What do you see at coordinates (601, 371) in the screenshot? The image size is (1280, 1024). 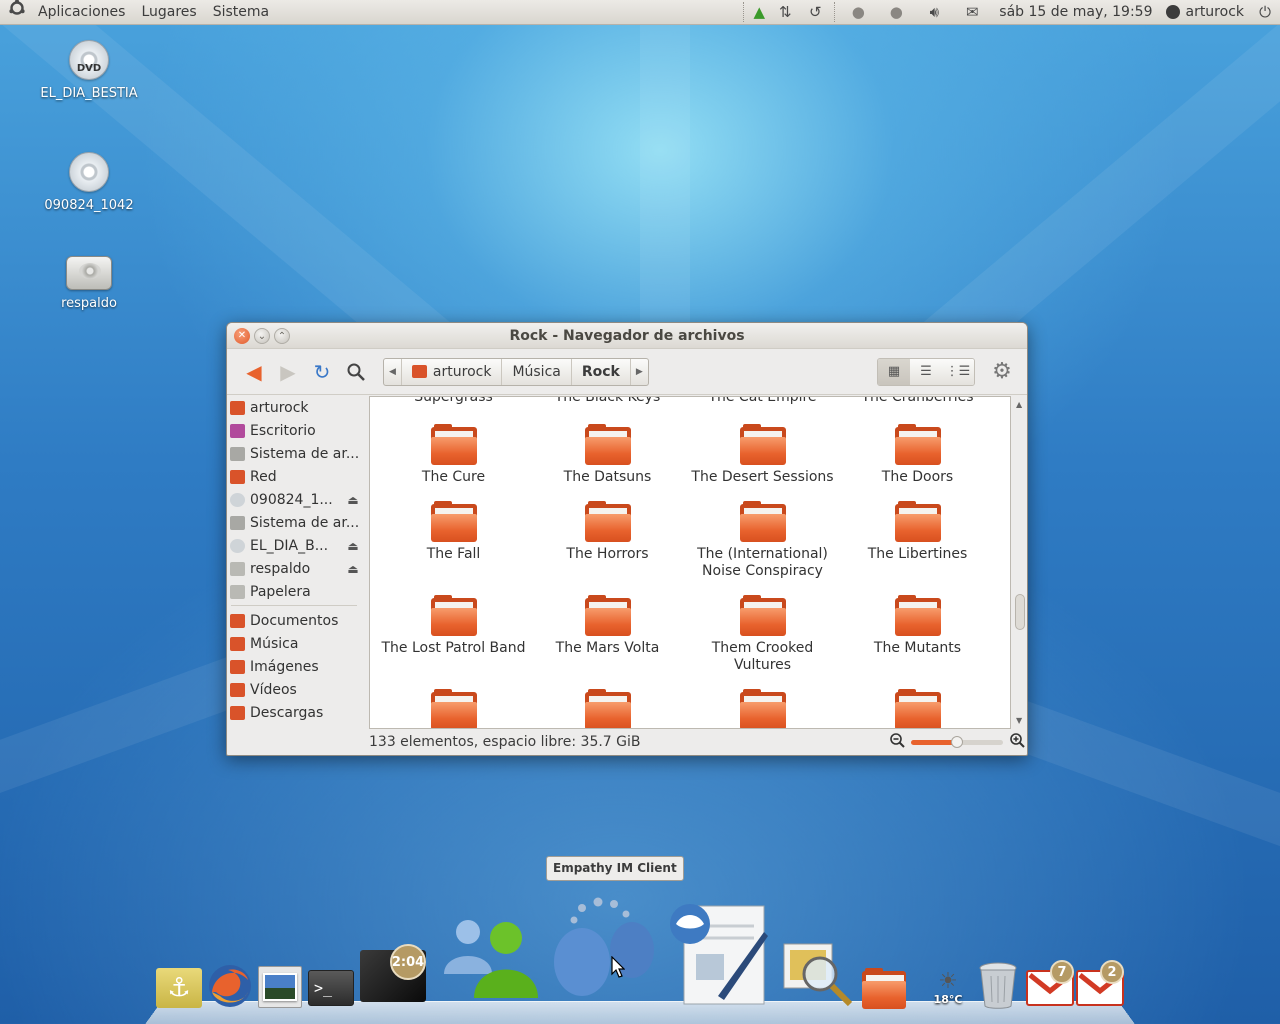 I see `path-crumb-rock: Rock` at bounding box center [601, 371].